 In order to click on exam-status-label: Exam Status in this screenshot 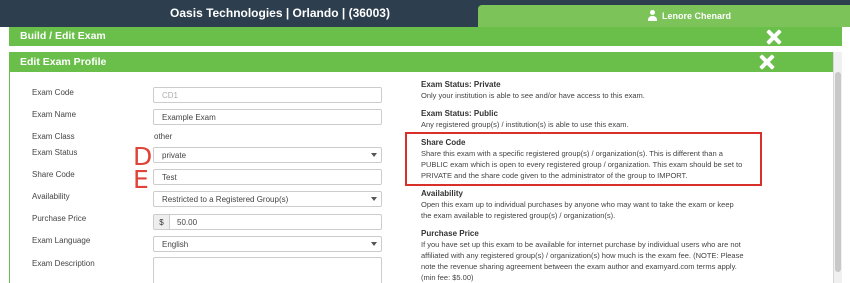, I will do `click(55, 152)`.